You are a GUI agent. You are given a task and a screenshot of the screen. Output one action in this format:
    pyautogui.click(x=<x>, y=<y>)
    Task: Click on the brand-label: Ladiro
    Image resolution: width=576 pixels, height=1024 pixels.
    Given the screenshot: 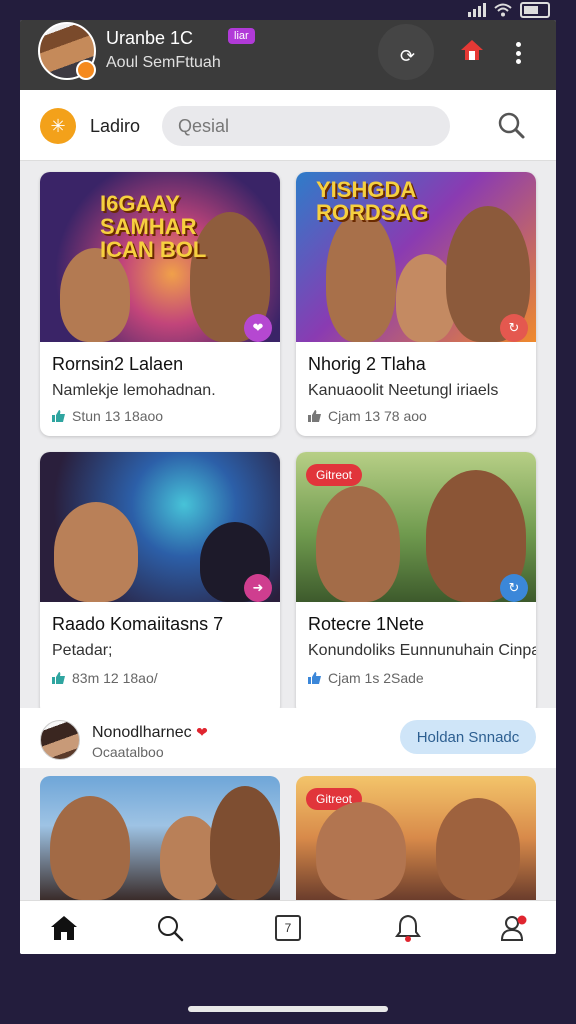 What is the action you would take?
    pyautogui.click(x=115, y=126)
    